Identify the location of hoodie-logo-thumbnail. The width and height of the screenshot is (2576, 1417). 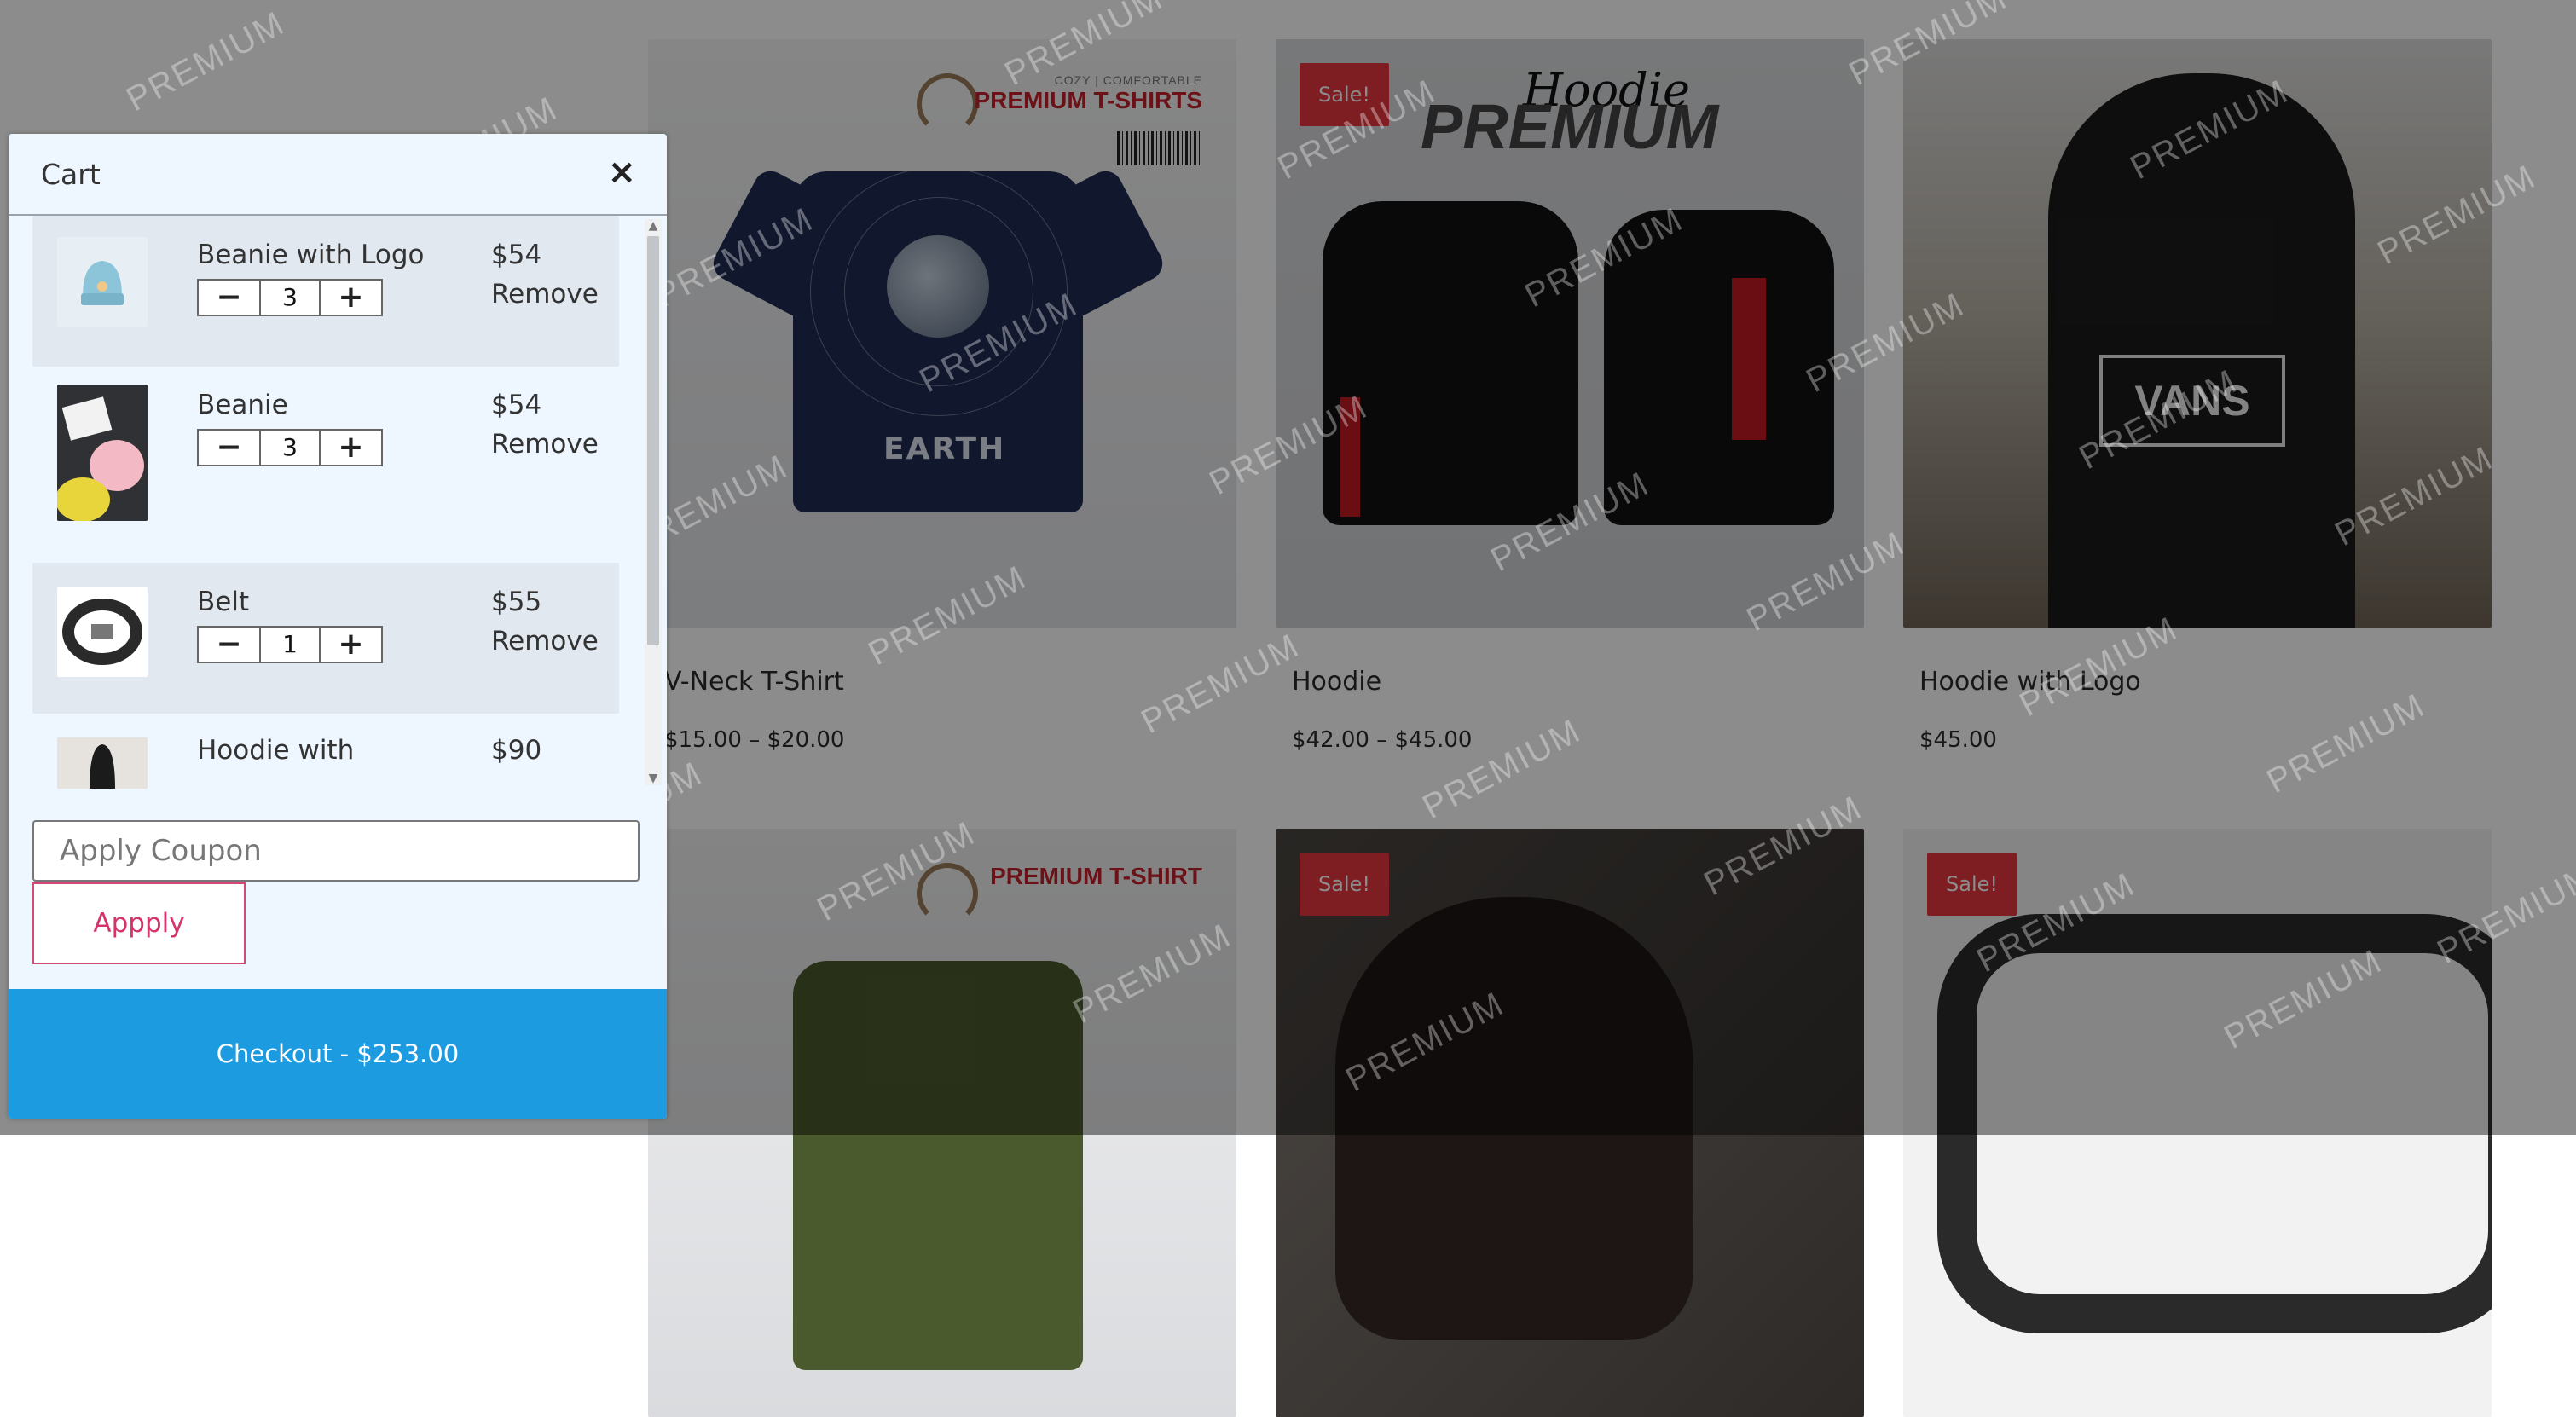
(103, 763).